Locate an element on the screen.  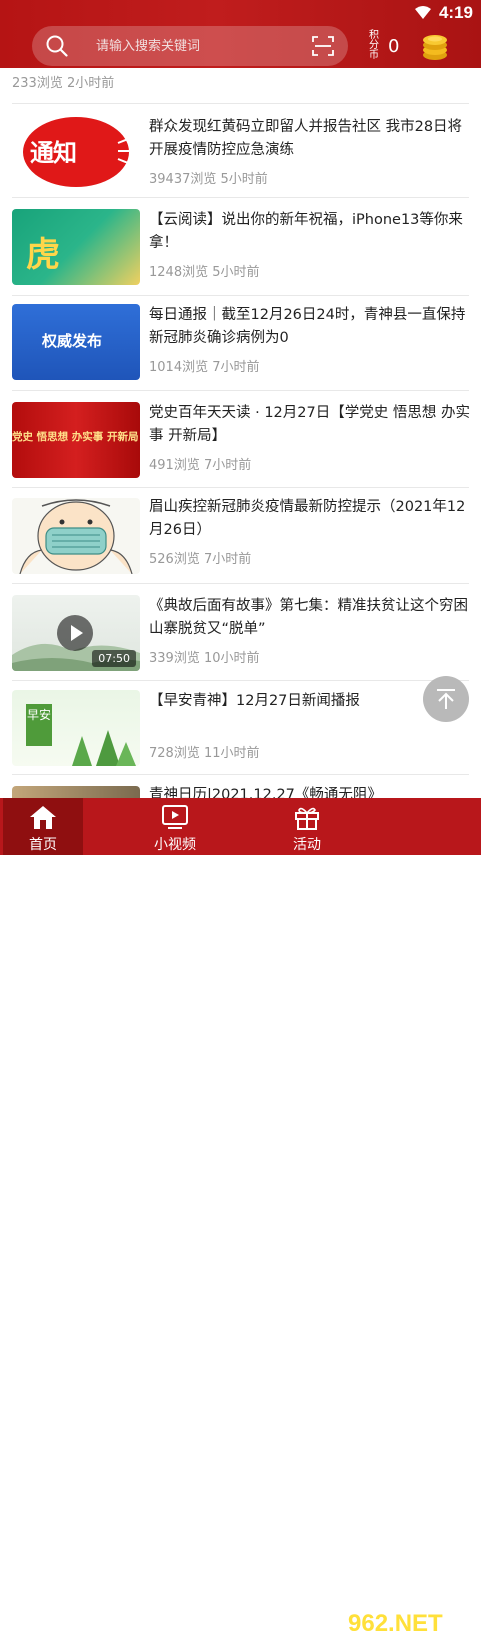
item-title: 眉山疾控新冠肺炎疫情最新防控提示（2021年12月26日） is located at coordinates (310, 519).